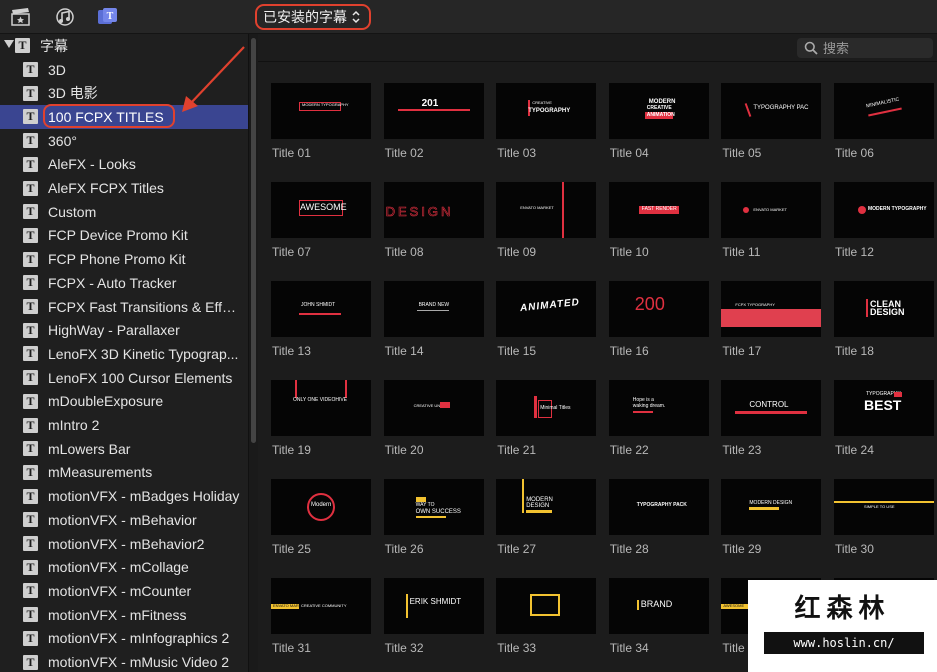 This screenshot has height=672, width=937. What do you see at coordinates (433, 210) in the screenshot?
I see `title-thumbnail: DESIGN` at bounding box center [433, 210].